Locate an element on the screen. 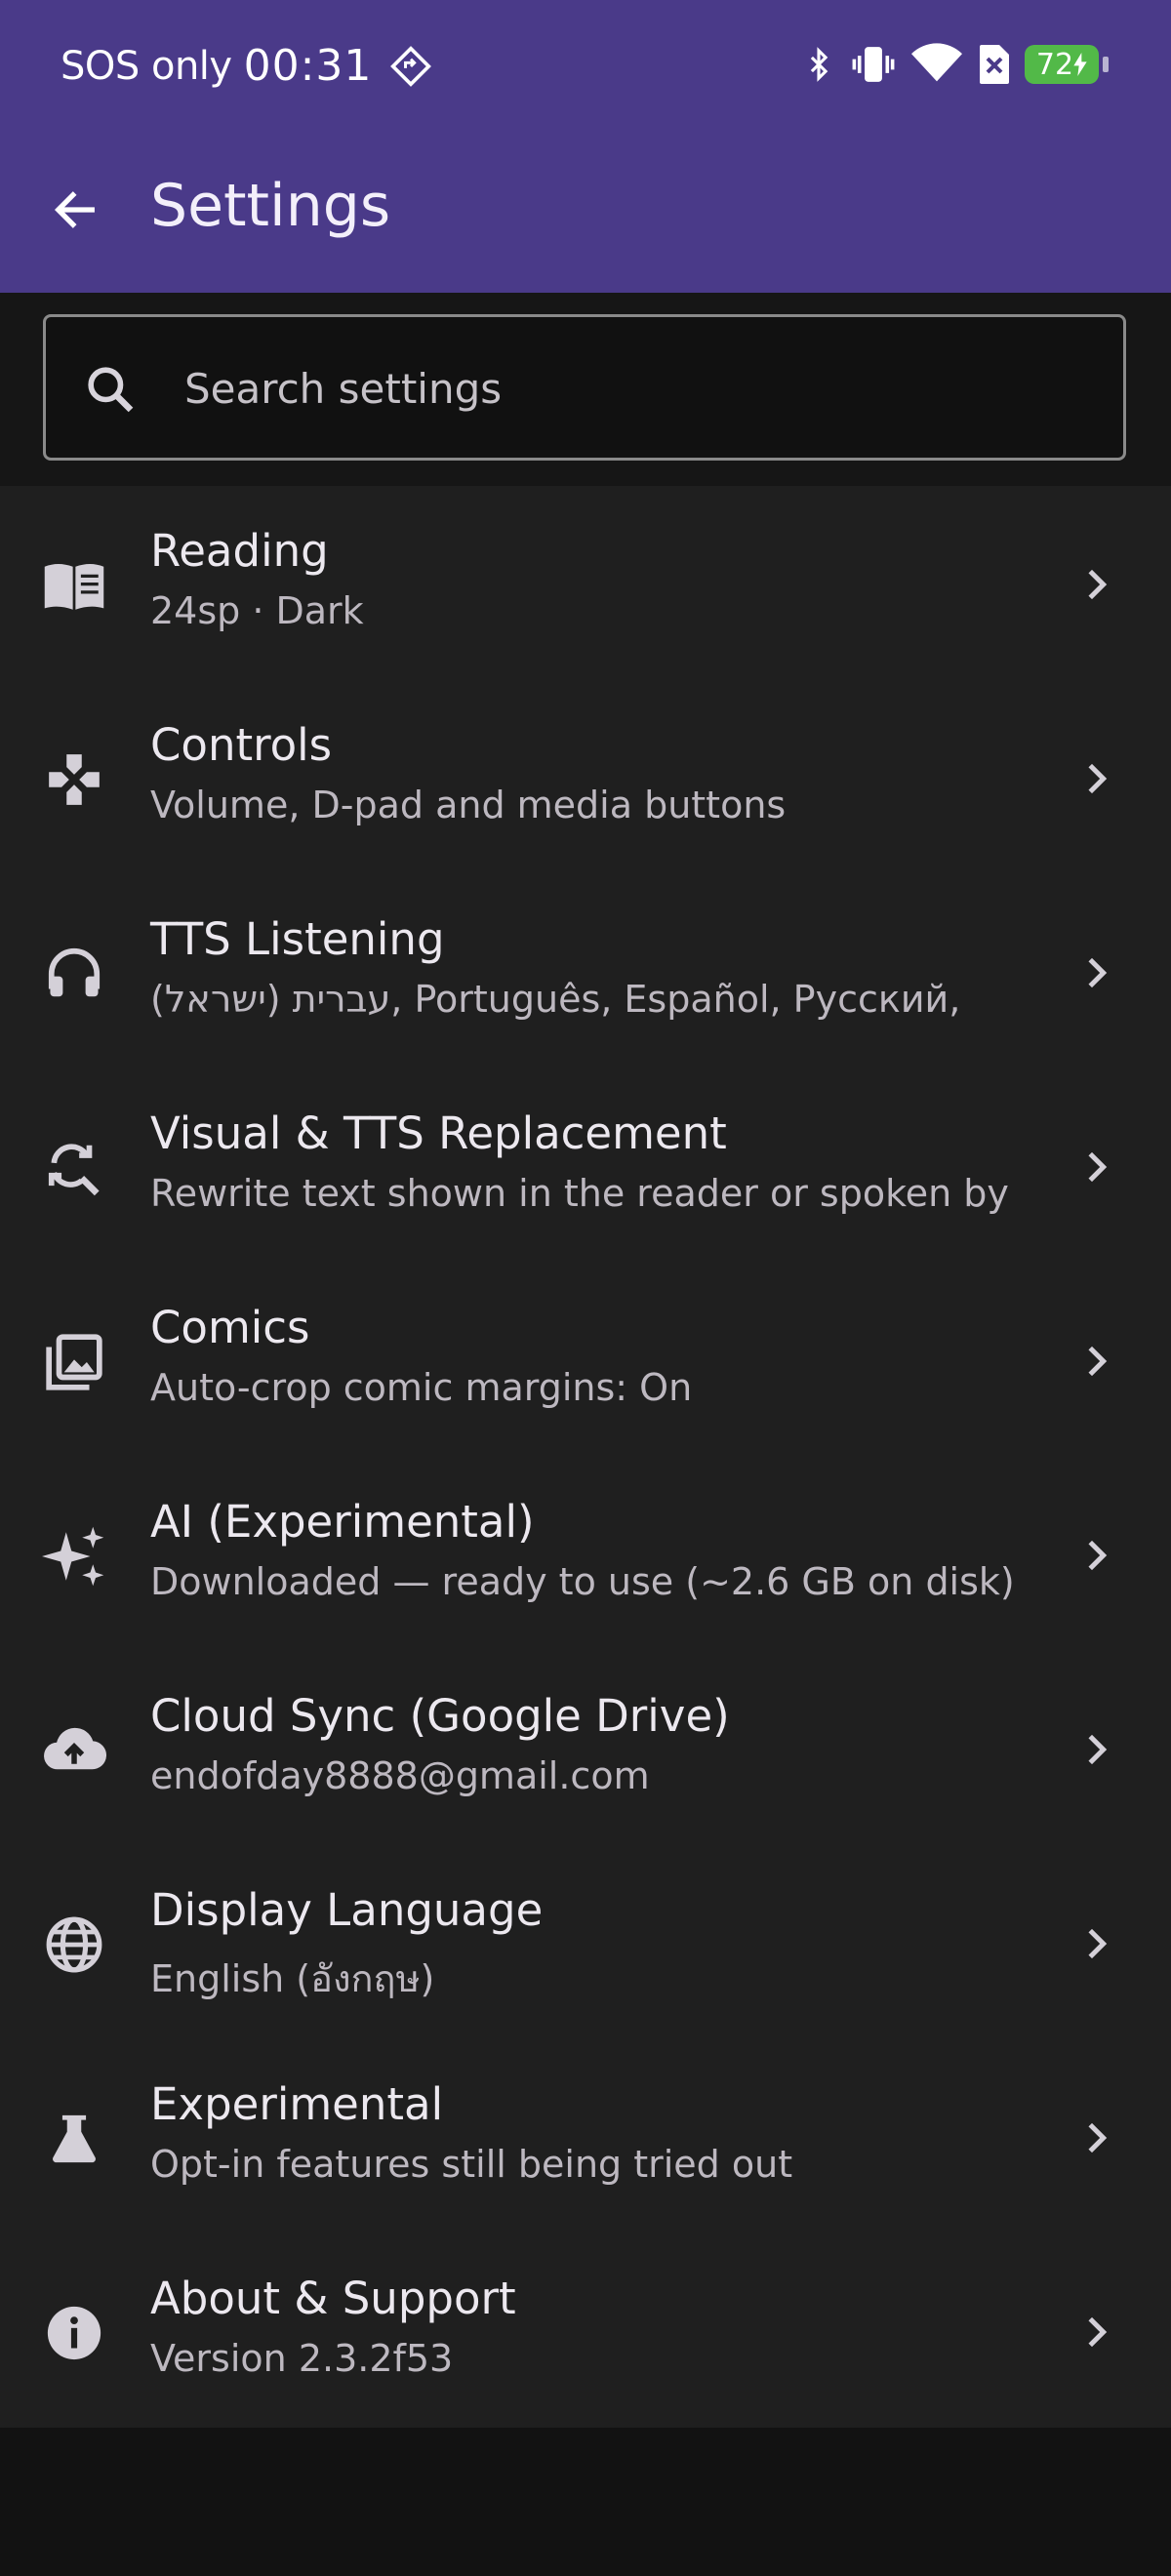 The height and width of the screenshot is (2576, 1171). settings-item-label: Experimental is located at coordinates (297, 2104).